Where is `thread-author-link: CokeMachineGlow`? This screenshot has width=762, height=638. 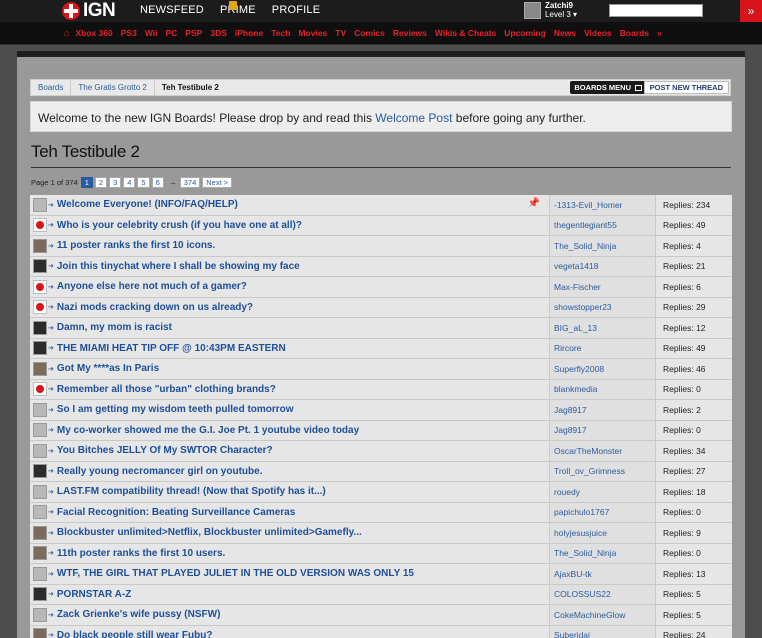 thread-author-link: CokeMachineGlow is located at coordinates (589, 615).